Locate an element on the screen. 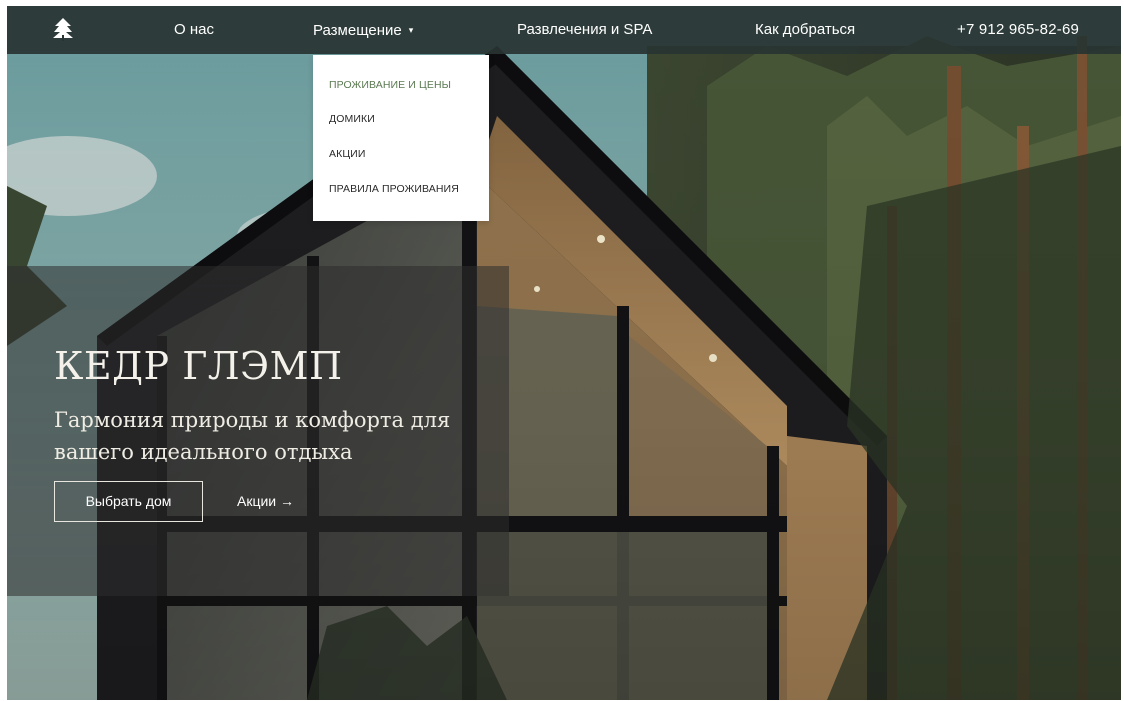 This screenshot has width=1124, height=701. choose-house-button: Выбрать дом is located at coordinates (128, 501).